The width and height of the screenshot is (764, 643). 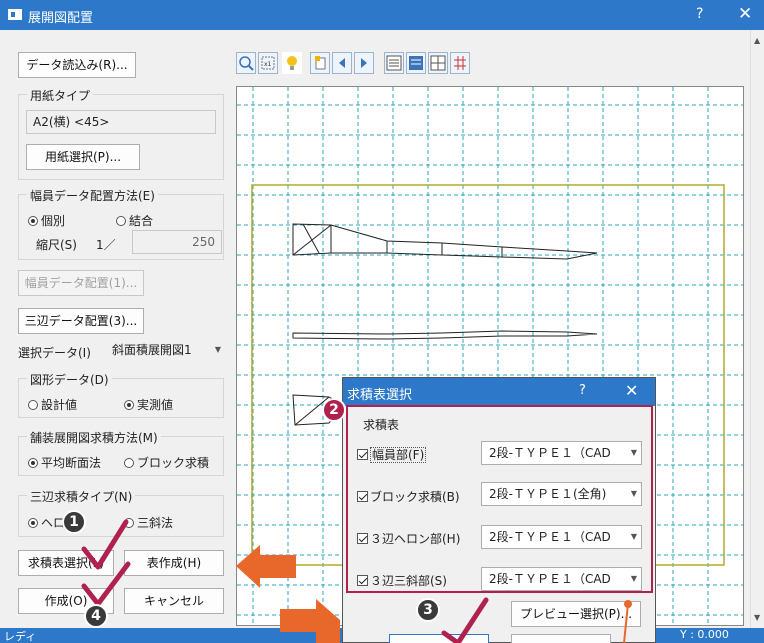 What do you see at coordinates (334, 410) in the screenshot?
I see `step-badge-2: 2` at bounding box center [334, 410].